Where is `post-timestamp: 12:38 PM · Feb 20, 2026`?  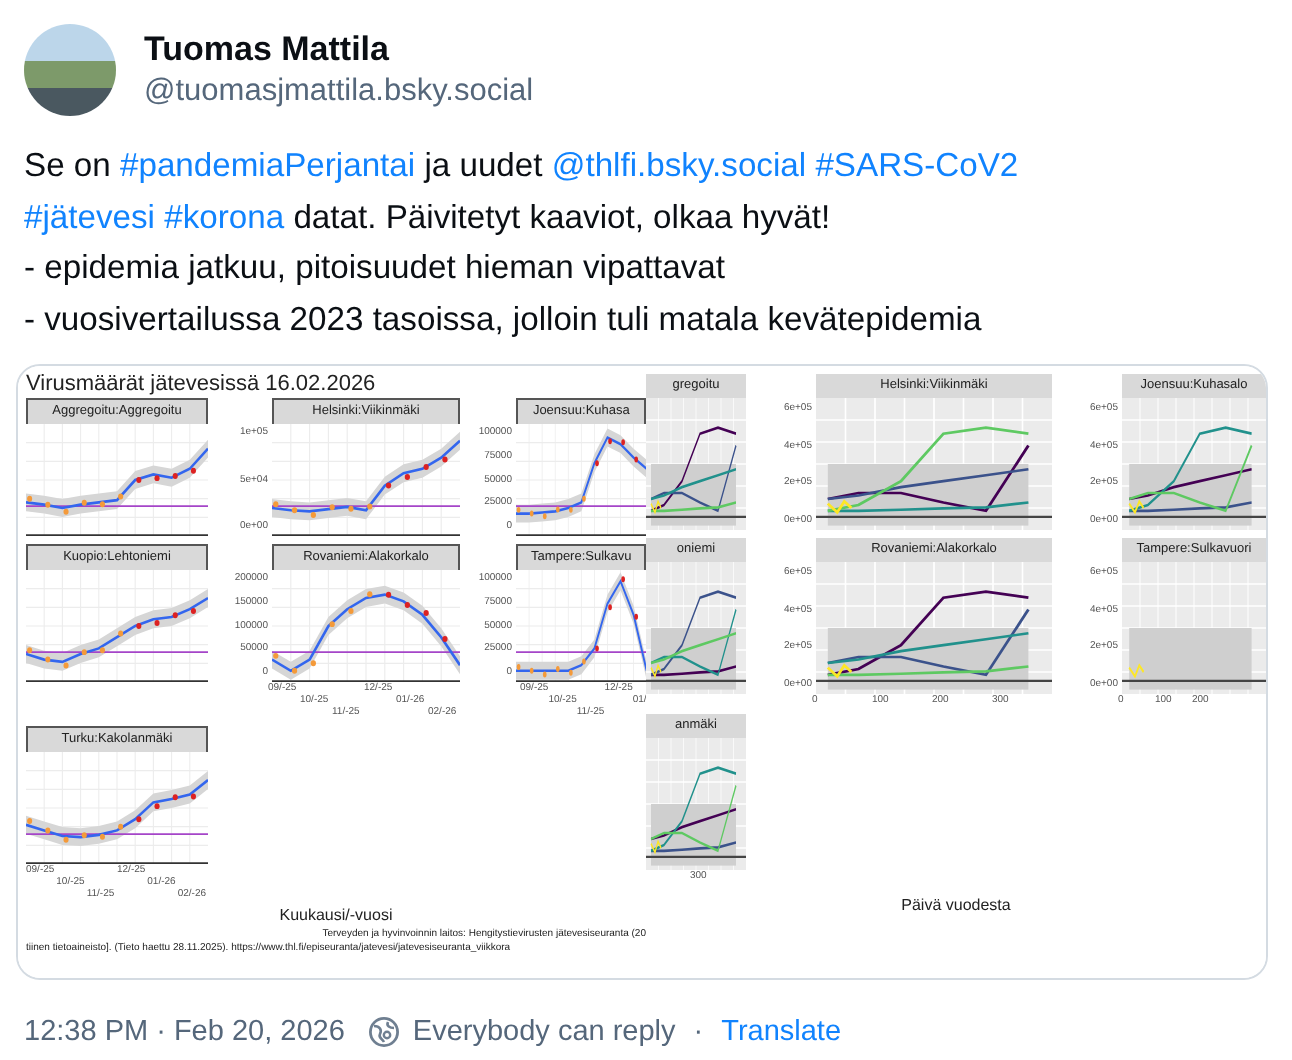 post-timestamp: 12:38 PM · Feb 20, 2026 is located at coordinates (184, 1032).